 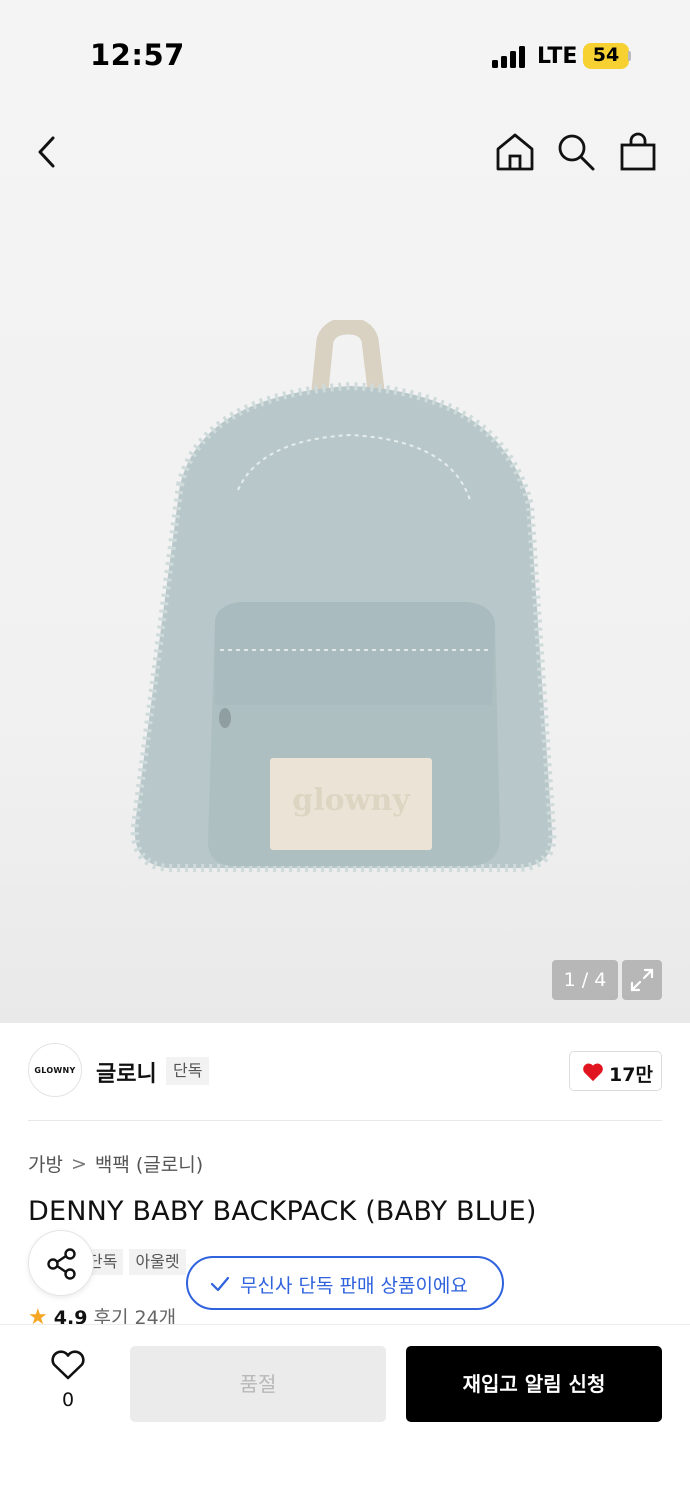 I want to click on wishlist-button: 0, so click(x=68, y=1380).